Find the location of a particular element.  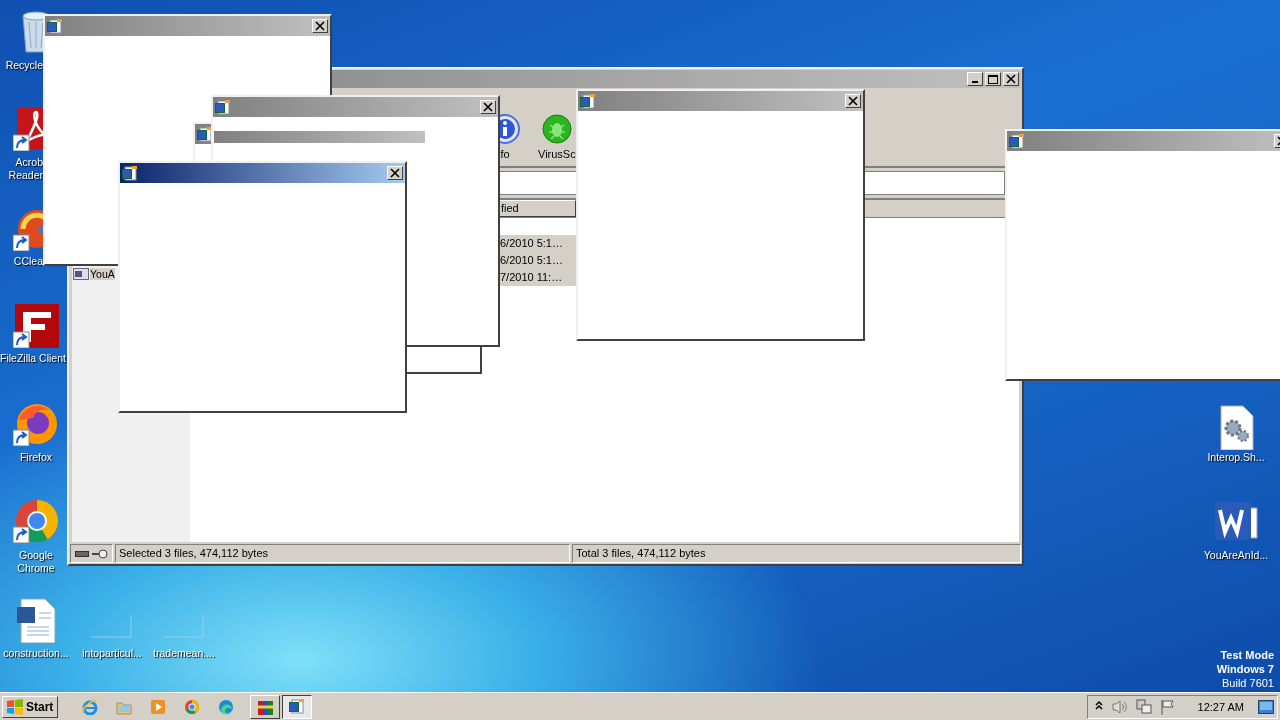

minimize-button is located at coordinates (975, 79).